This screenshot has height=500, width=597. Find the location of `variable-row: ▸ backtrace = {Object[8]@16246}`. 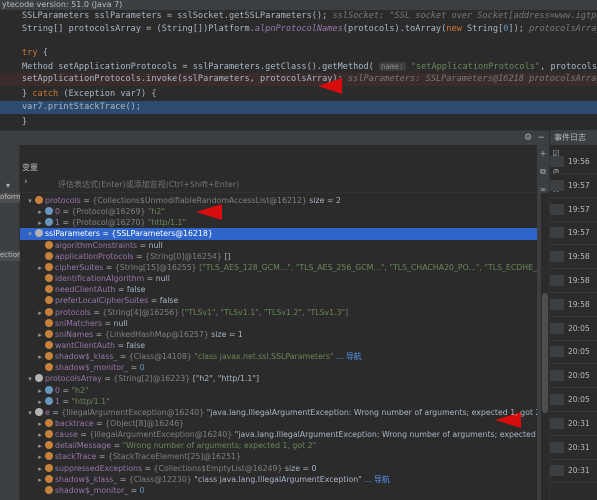

variable-row: ▸ backtrace = {Object[8]@16246} is located at coordinates (284, 423).